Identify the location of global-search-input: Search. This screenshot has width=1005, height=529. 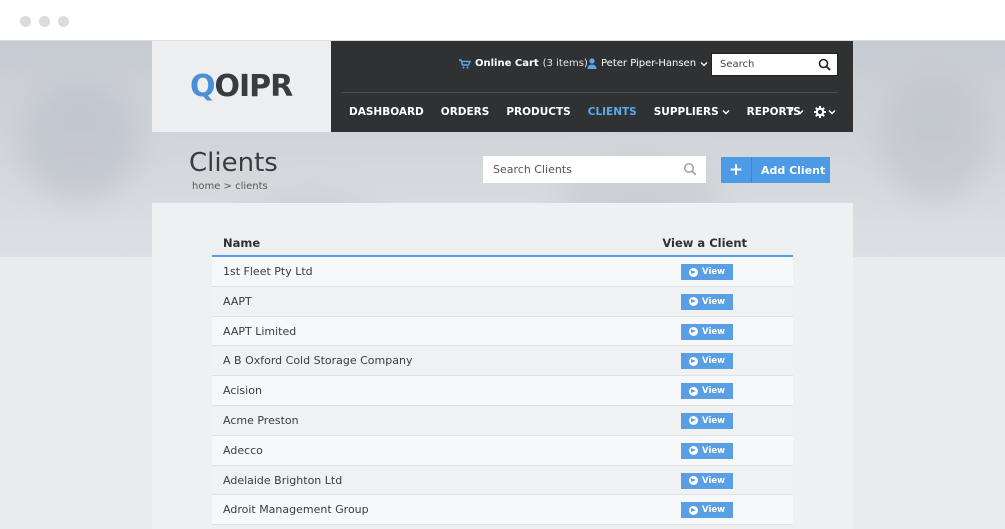
(774, 64).